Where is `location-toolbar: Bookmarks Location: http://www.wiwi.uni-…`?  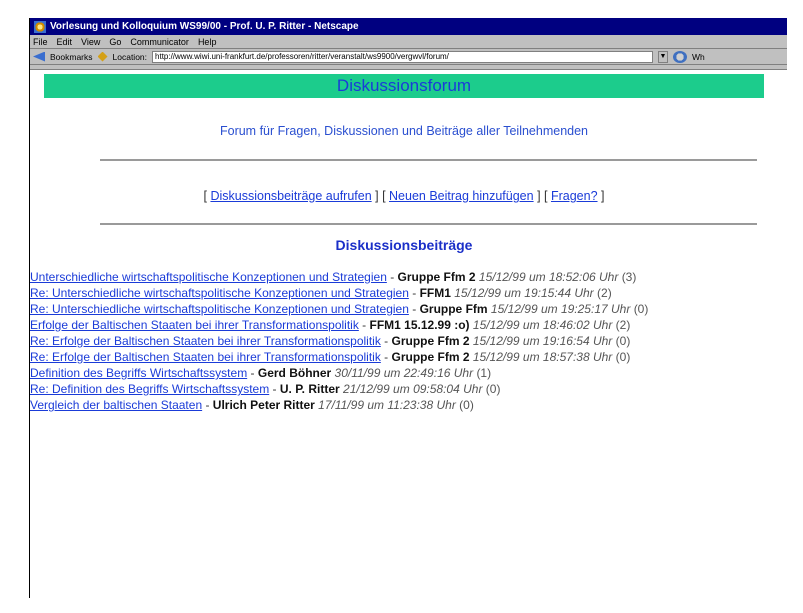
location-toolbar: Bookmarks Location: http://www.wiwi.uni-… is located at coordinates (408, 57).